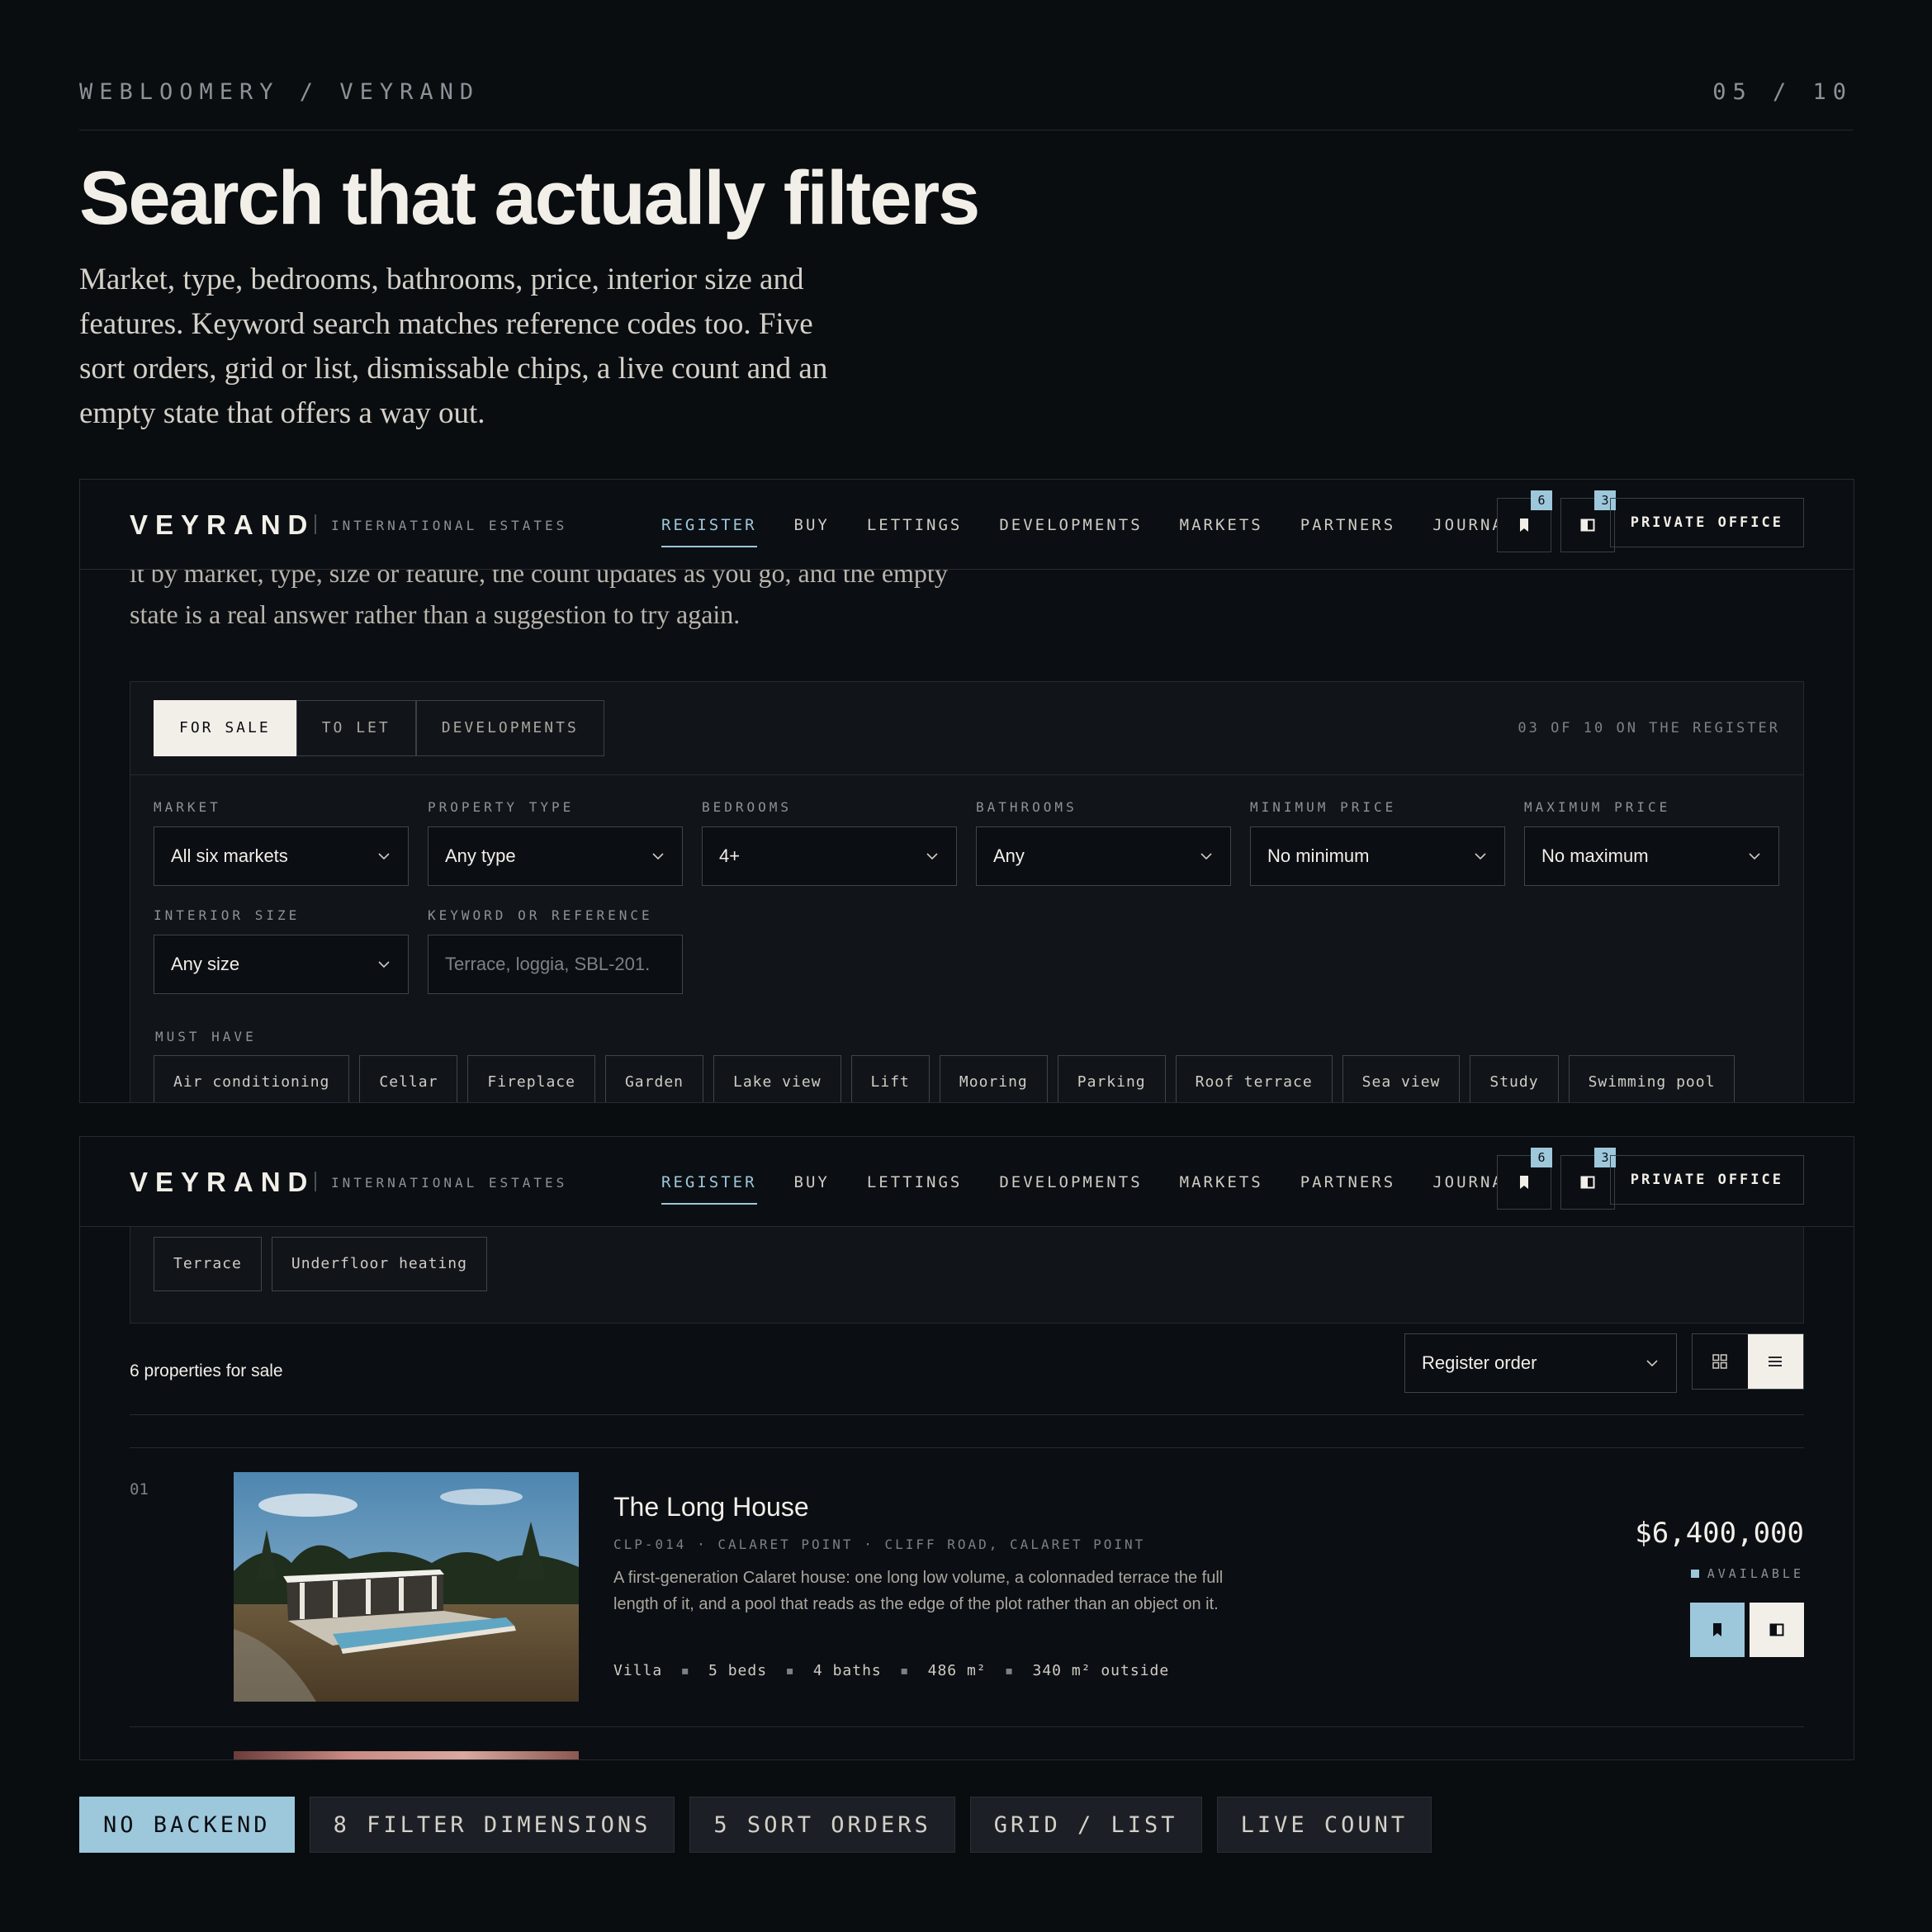  What do you see at coordinates (555, 856) in the screenshot?
I see `property-type-select: Any type` at bounding box center [555, 856].